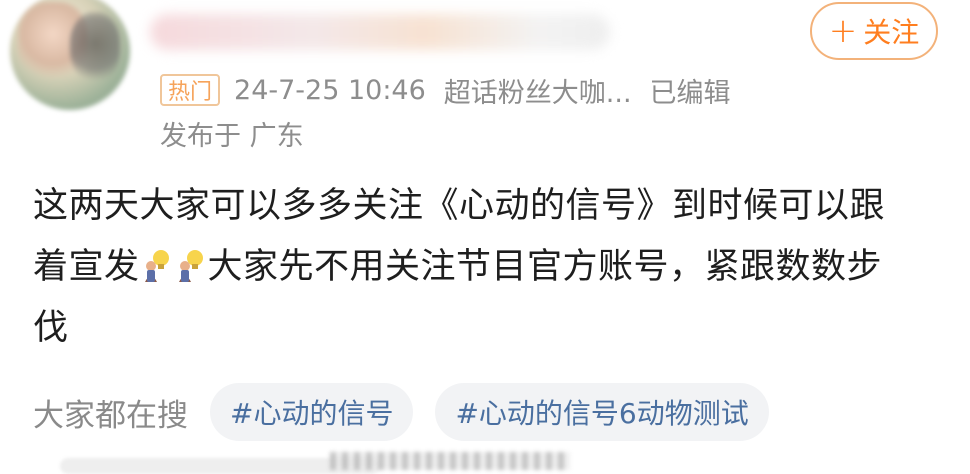 The width and height of the screenshot is (970, 474). What do you see at coordinates (450, 461) in the screenshot?
I see `blurred-footer-text` at bounding box center [450, 461].